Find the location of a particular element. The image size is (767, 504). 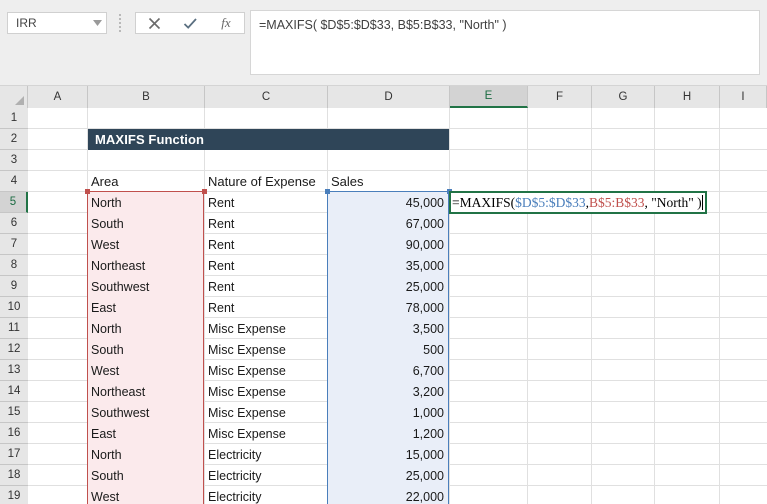

column-header-g: G is located at coordinates (623, 97).